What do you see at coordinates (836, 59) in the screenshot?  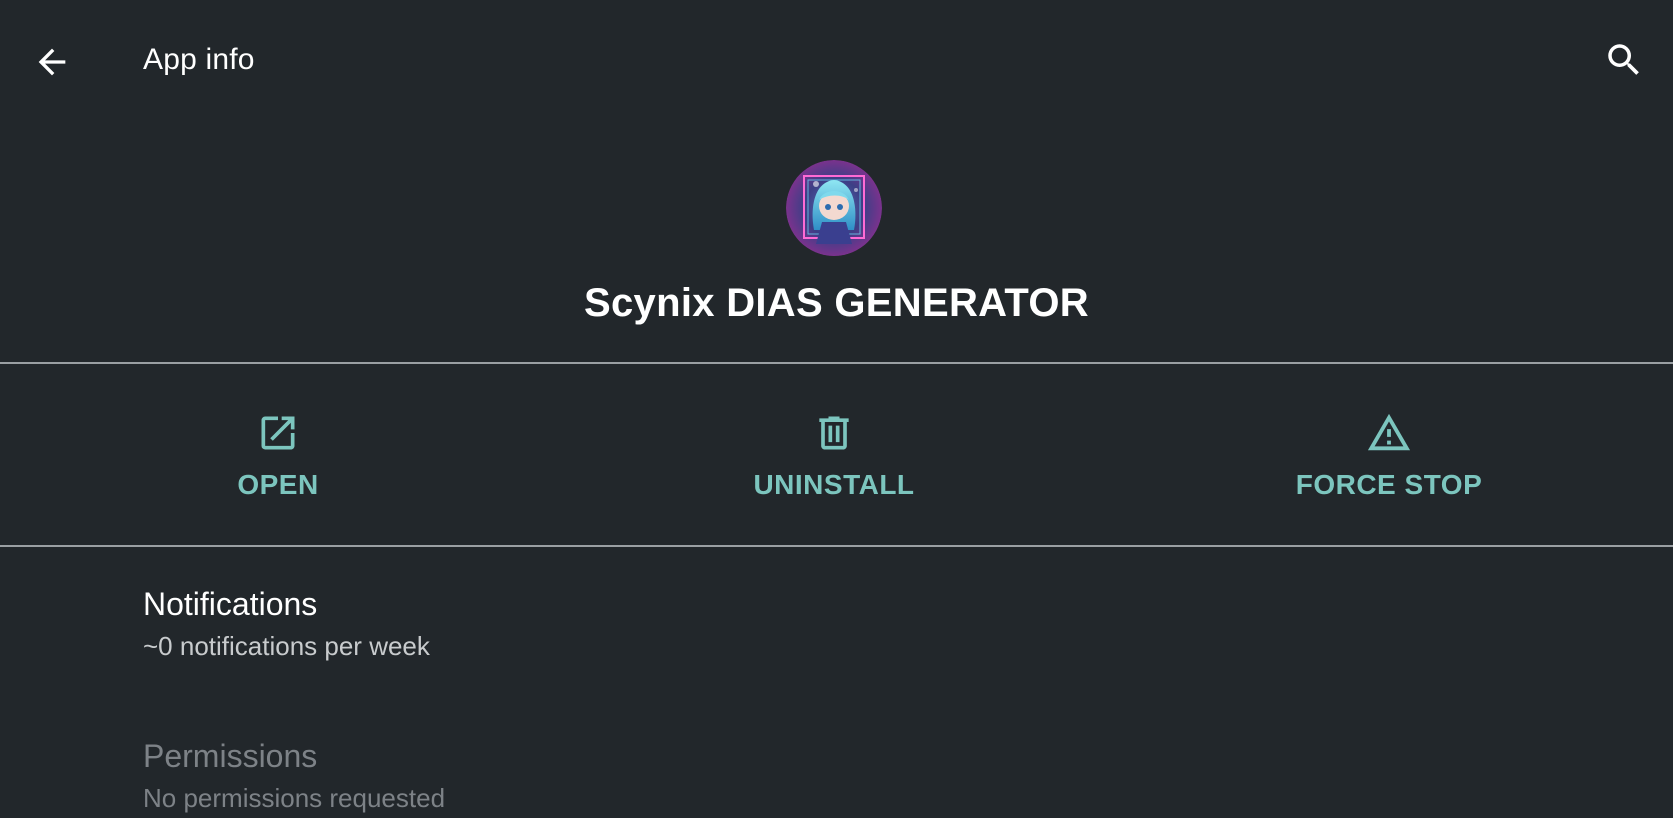 I see `top-app-bar: App info` at bounding box center [836, 59].